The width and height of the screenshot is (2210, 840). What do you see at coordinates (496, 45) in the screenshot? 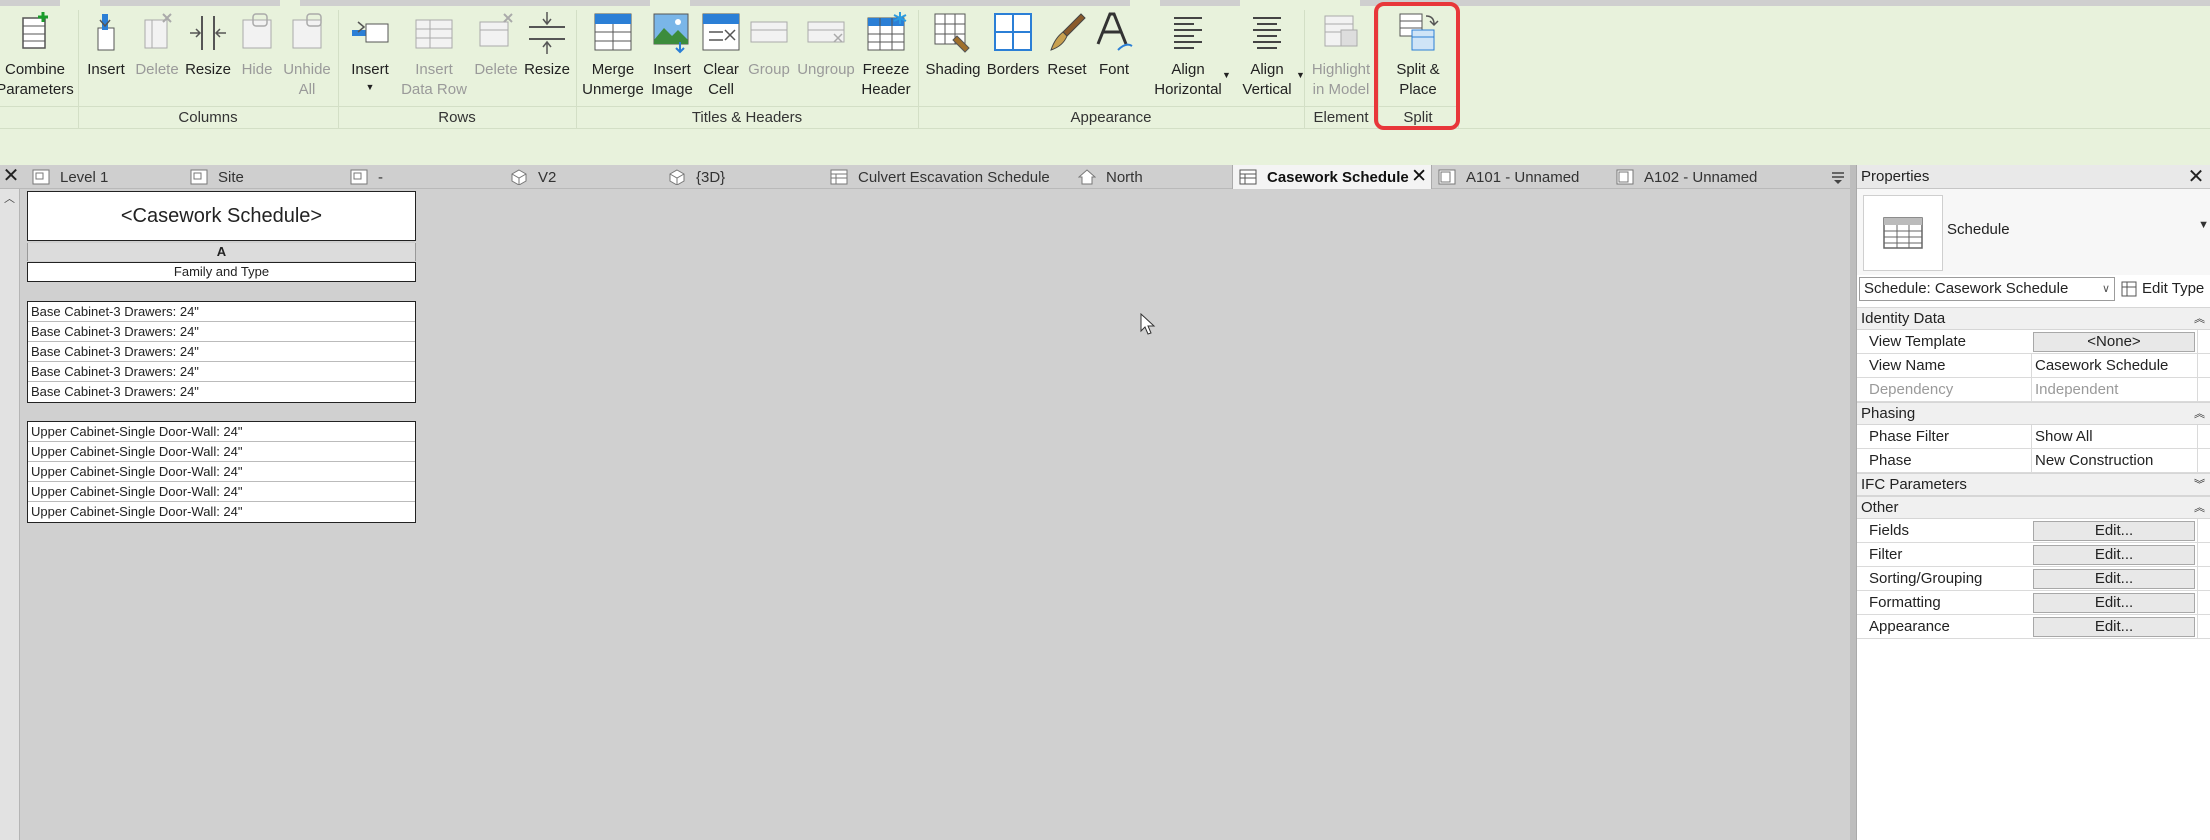
I see `row-delete-button: Delete` at bounding box center [496, 45].